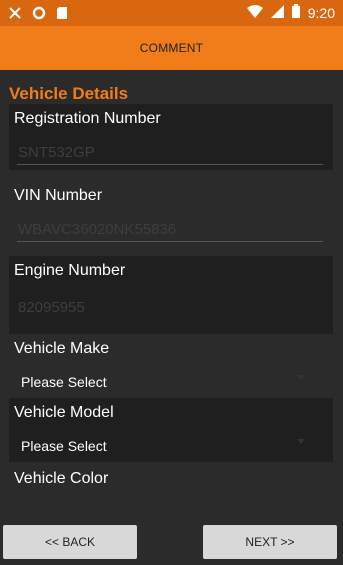 The width and height of the screenshot is (343, 565). What do you see at coordinates (171, 490) in the screenshot?
I see `vehicle-color-row: Vehicle Color` at bounding box center [171, 490].